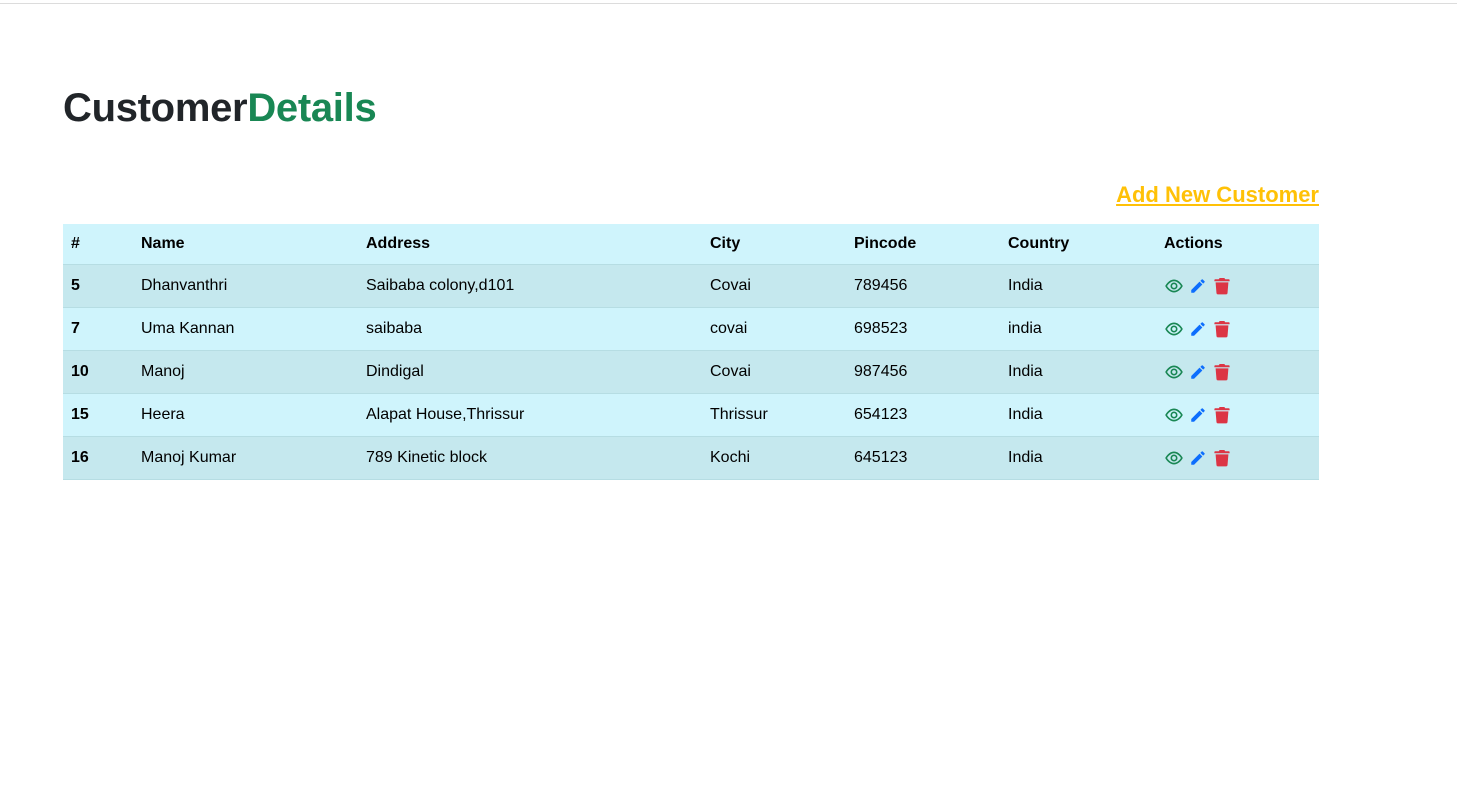 The height and width of the screenshot is (787, 1457). What do you see at coordinates (774, 415) in the screenshot?
I see `cell-city: Thrissur` at bounding box center [774, 415].